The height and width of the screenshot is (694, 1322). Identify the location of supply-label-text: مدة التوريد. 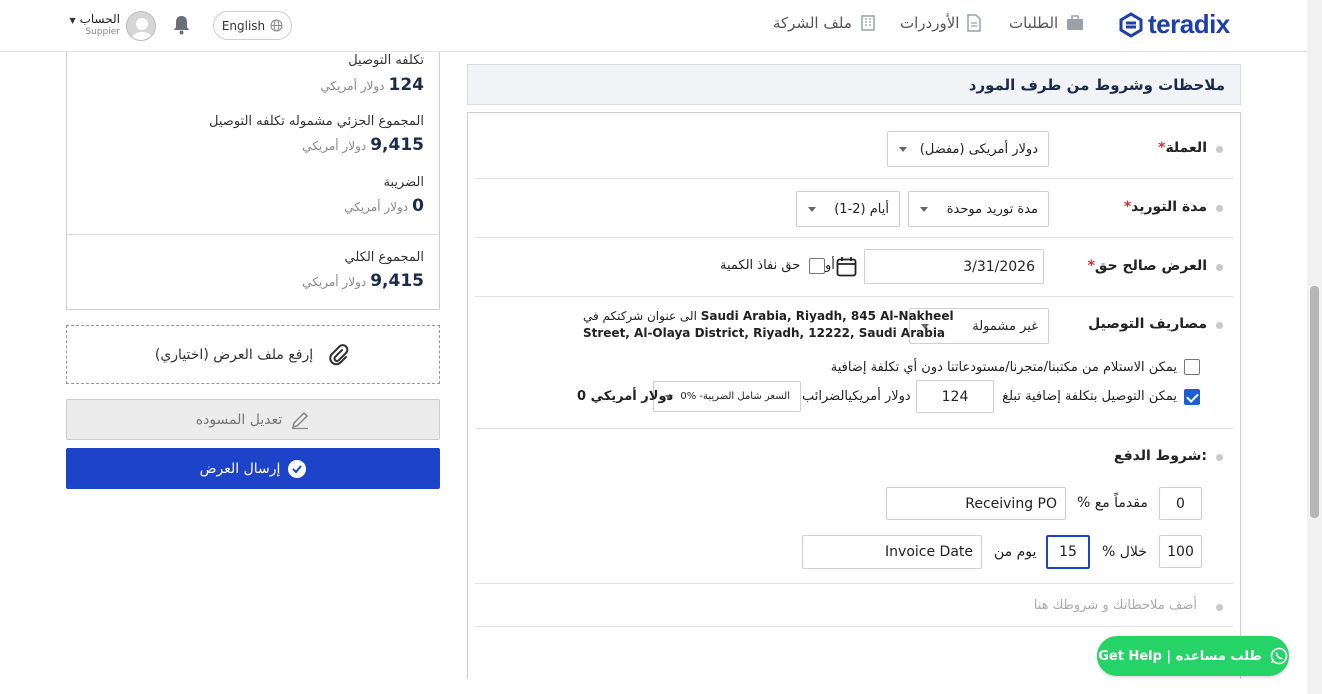
(1169, 207).